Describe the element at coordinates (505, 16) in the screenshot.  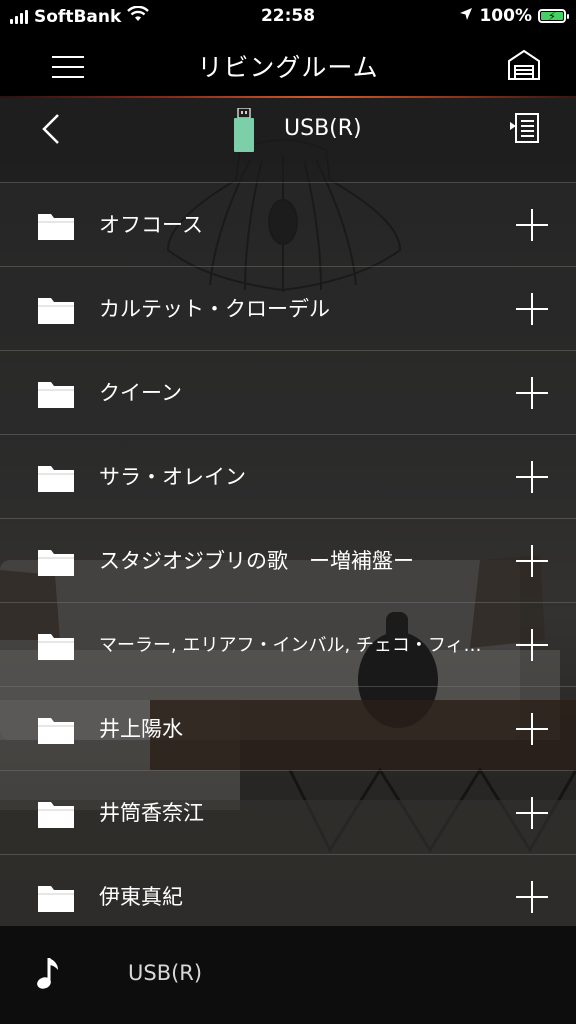
I see `battery-percent: 100%` at that location.